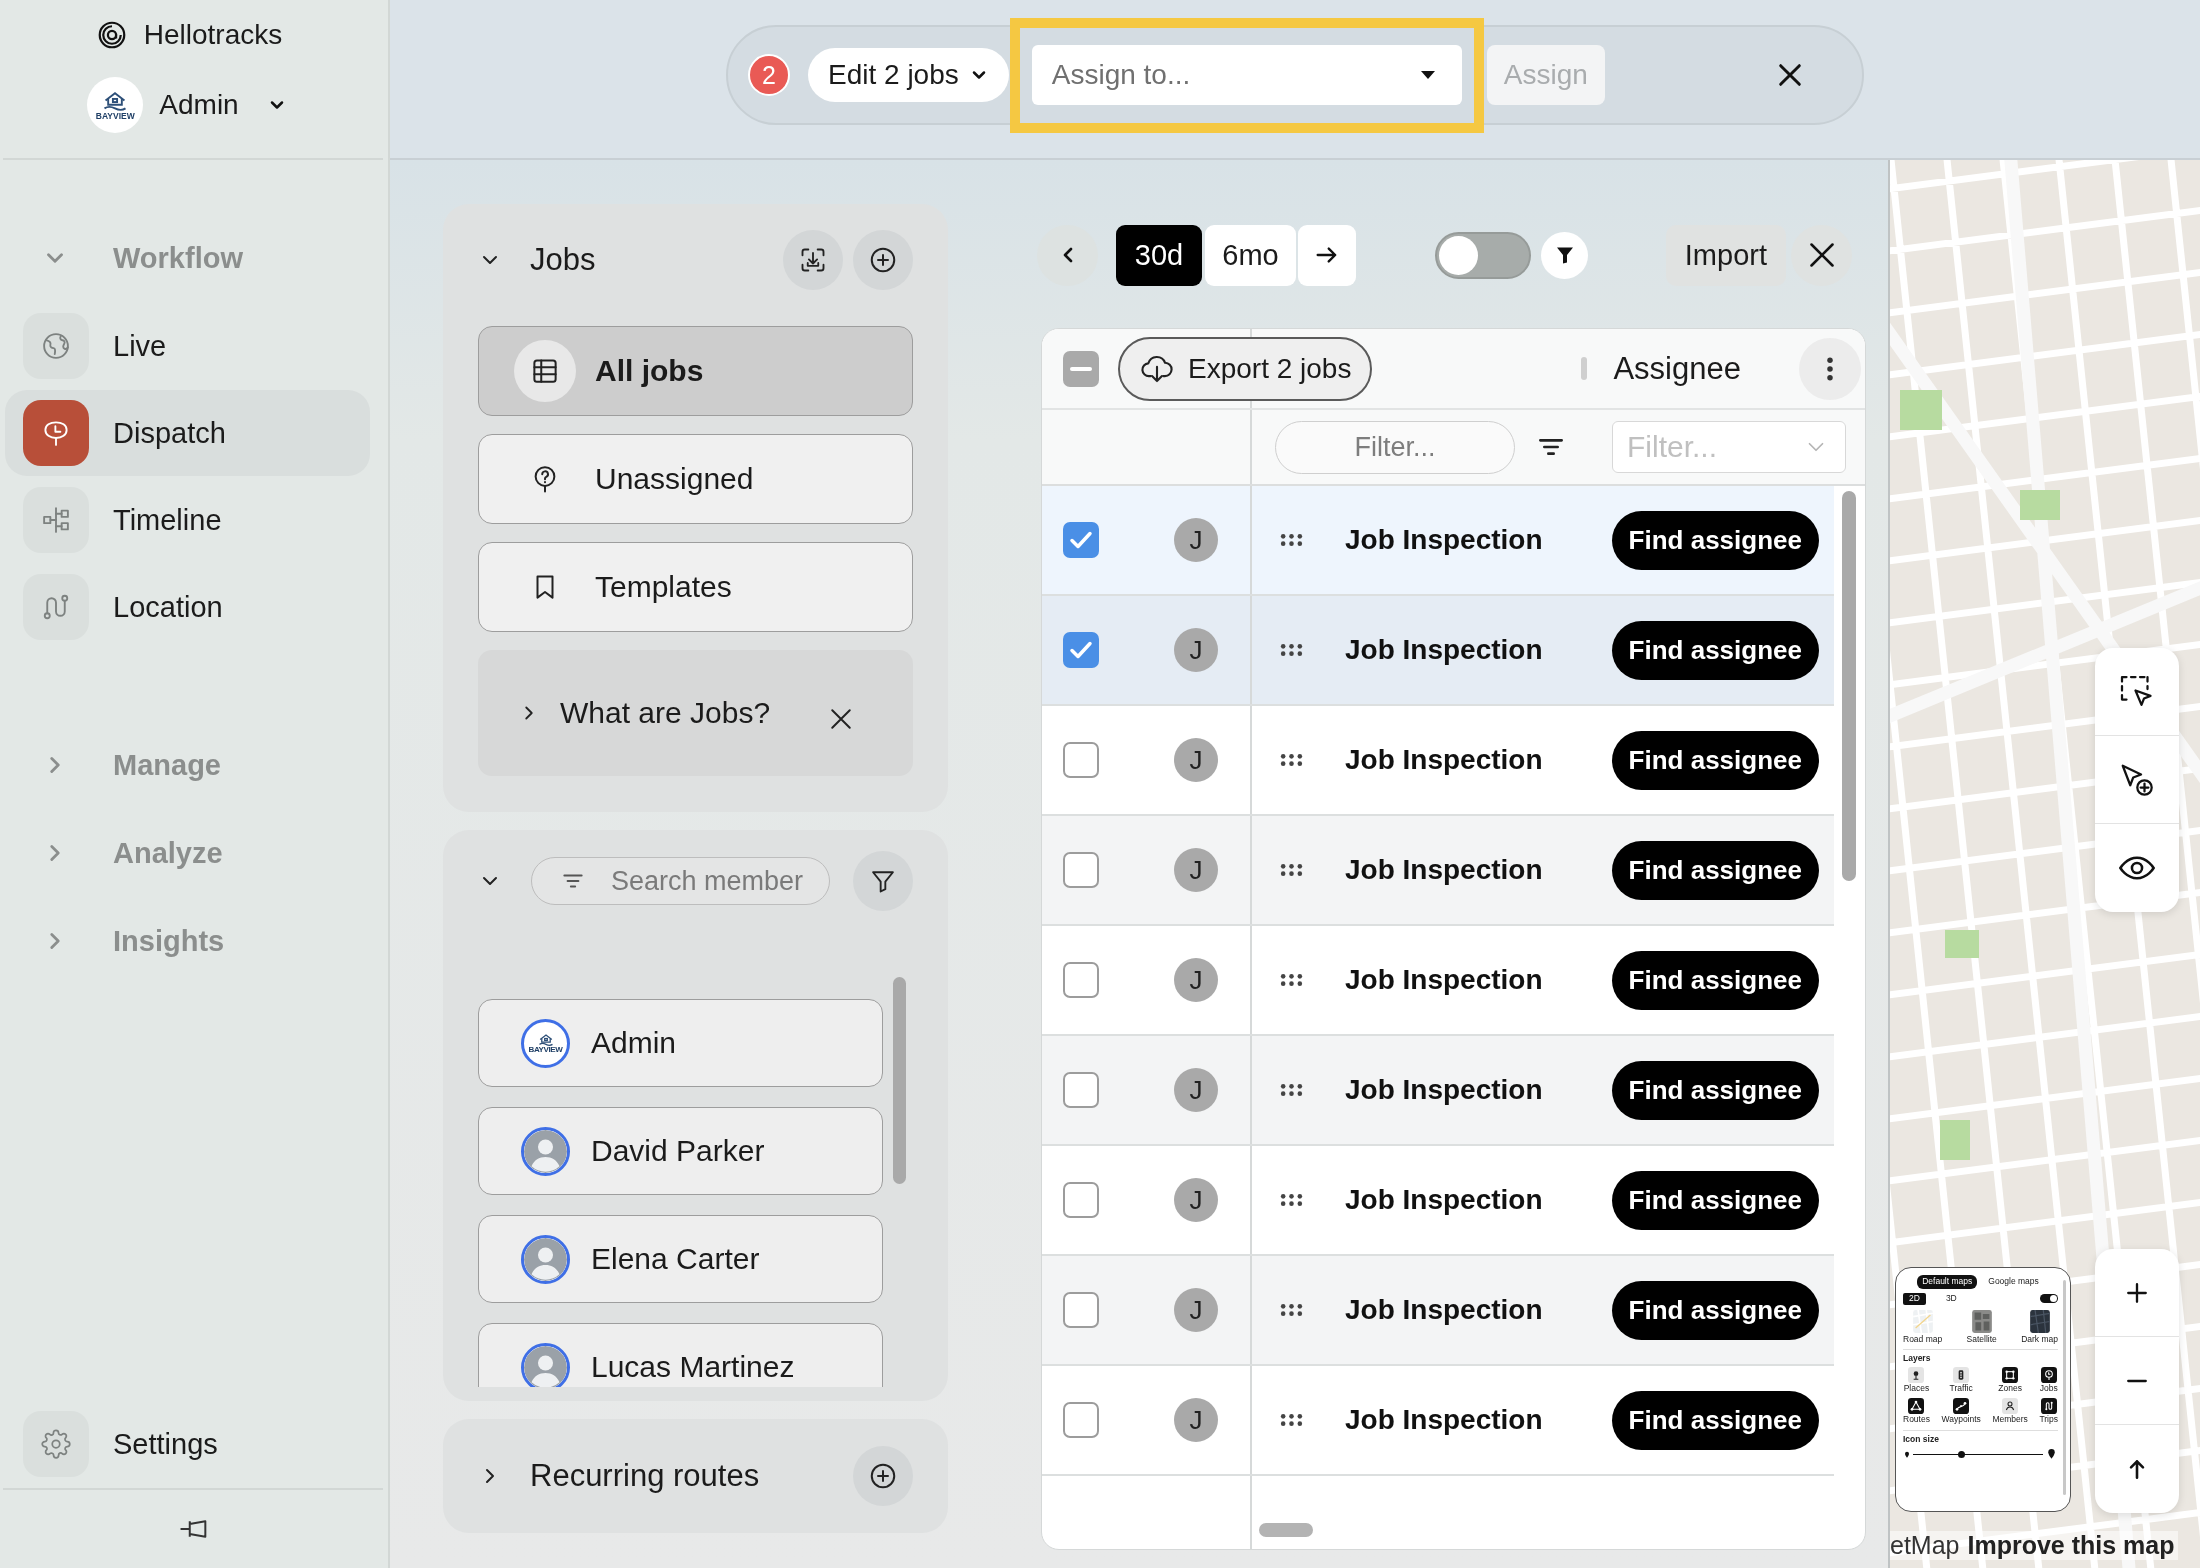  I want to click on timeline-icon, so click(56, 520).